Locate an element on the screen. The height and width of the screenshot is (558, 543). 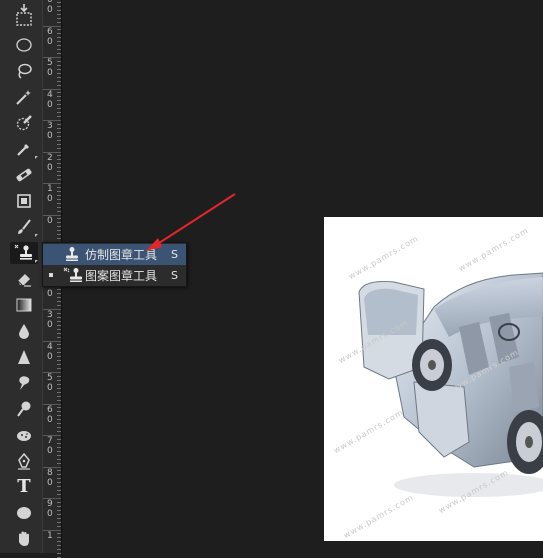
gradient-tool is located at coordinates (24, 305).